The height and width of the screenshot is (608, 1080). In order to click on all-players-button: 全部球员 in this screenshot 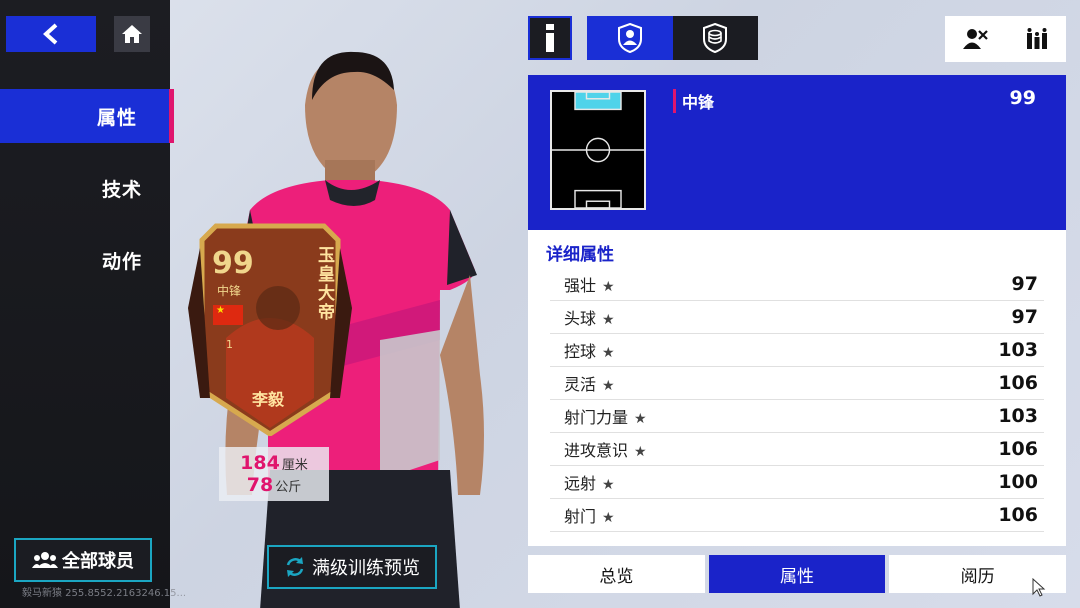, I will do `click(83, 560)`.